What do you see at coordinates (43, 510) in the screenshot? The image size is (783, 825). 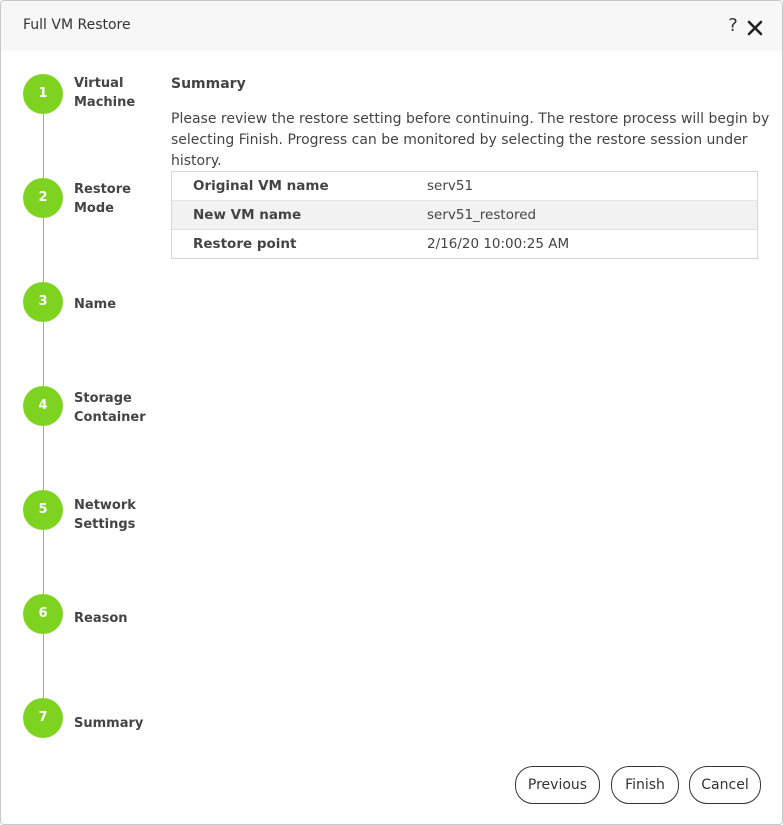 I see `step-number: 5` at bounding box center [43, 510].